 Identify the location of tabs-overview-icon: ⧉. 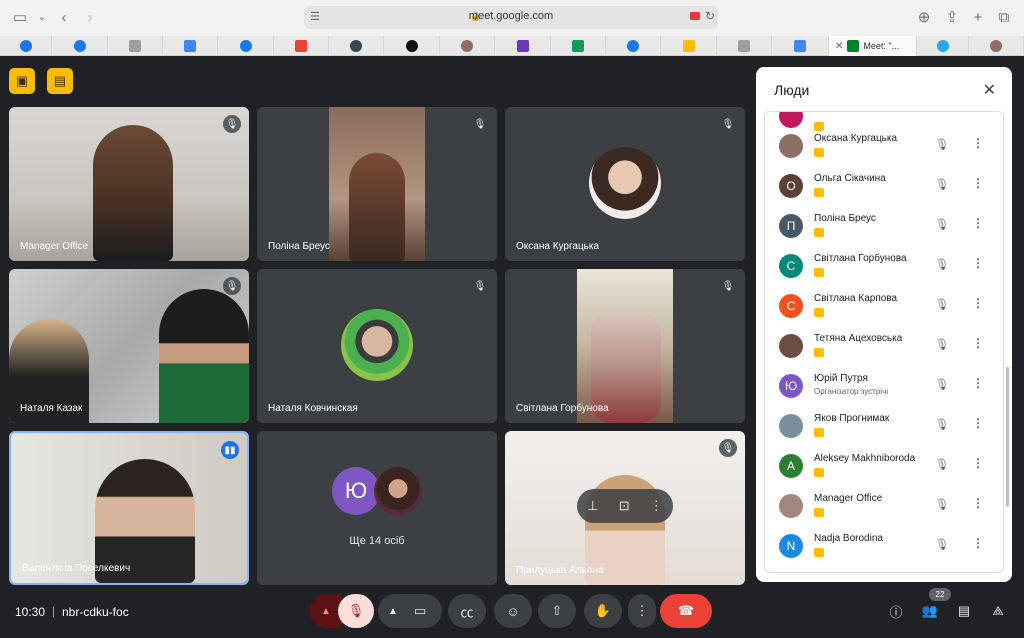
(1004, 18).